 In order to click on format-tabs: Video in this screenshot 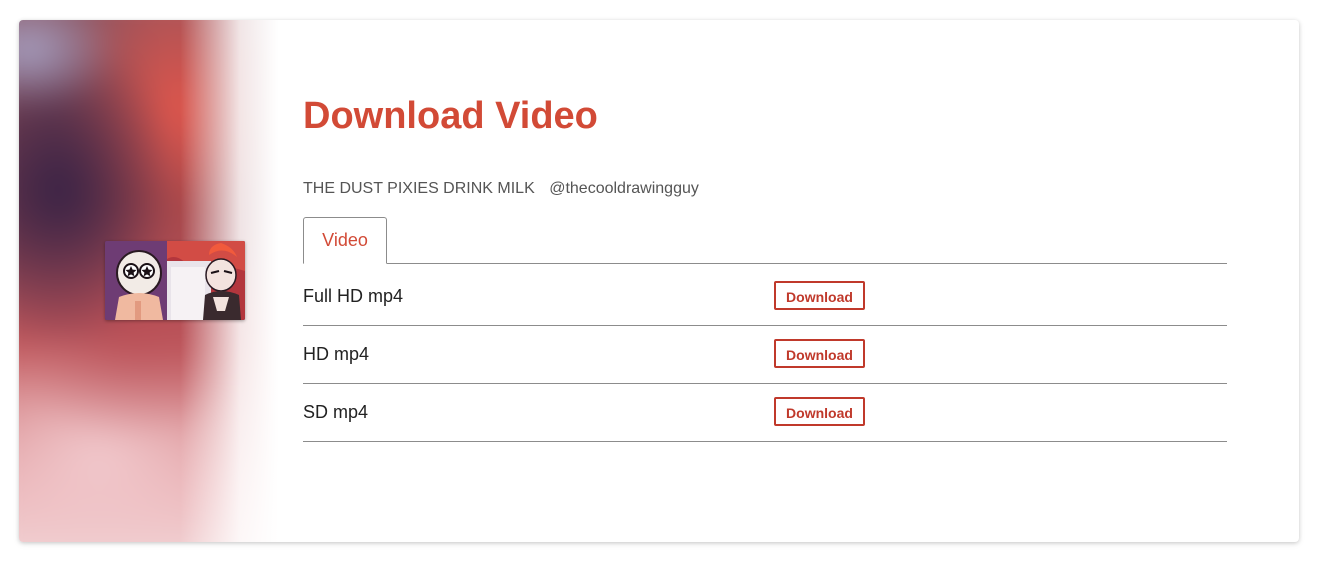, I will do `click(765, 240)`.